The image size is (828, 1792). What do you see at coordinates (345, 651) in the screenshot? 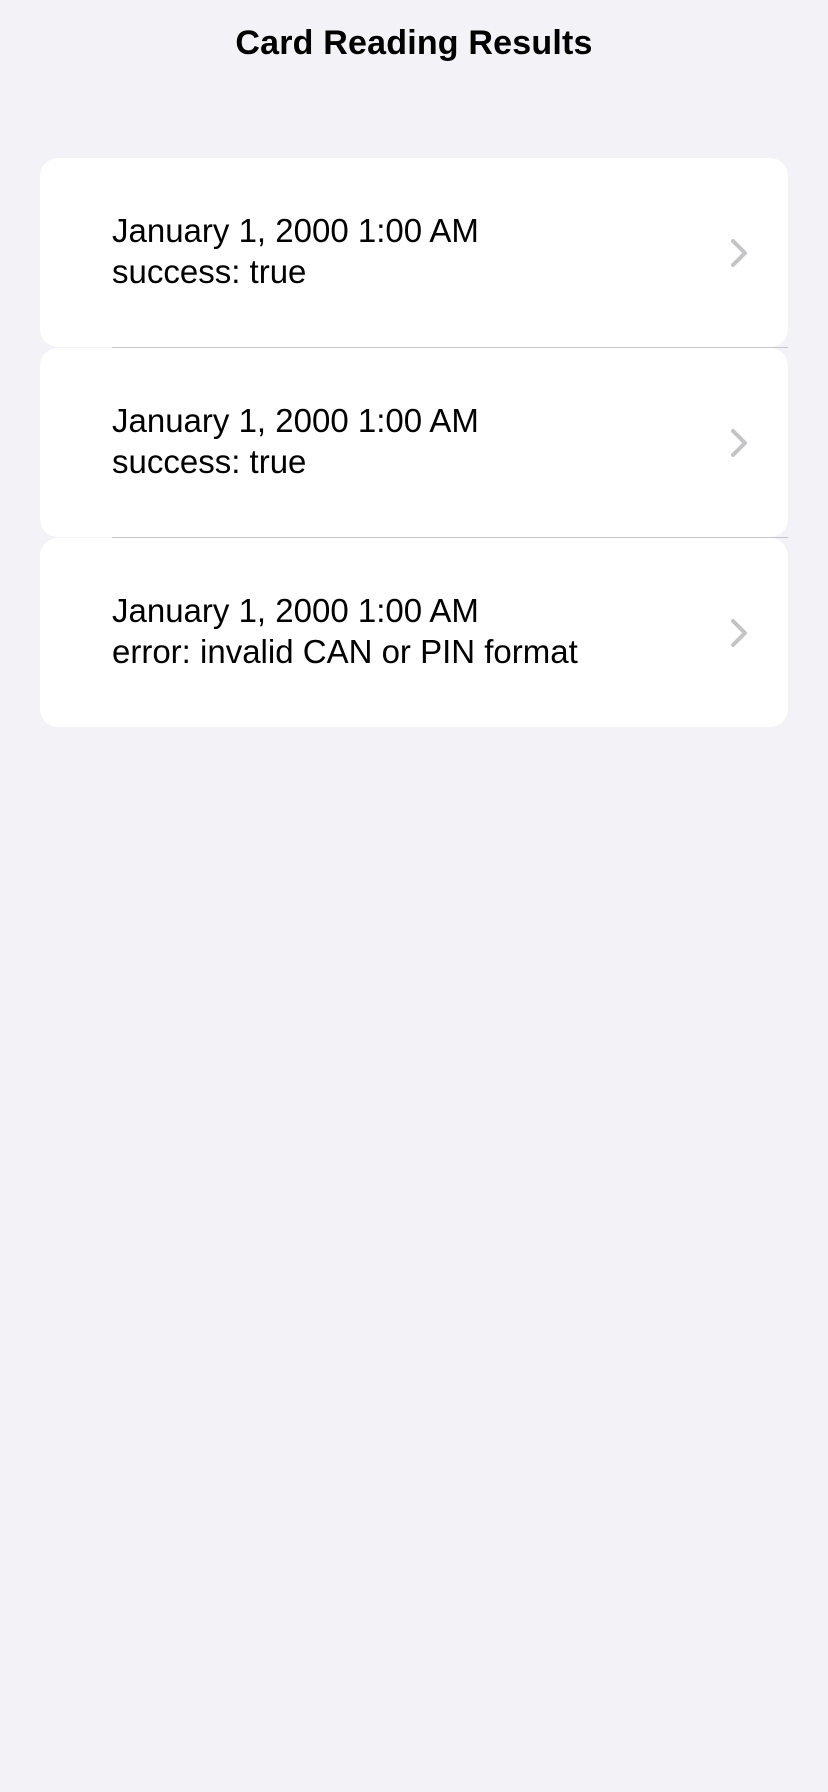
I see `result-status: error: invalid CAN or PIN format` at bounding box center [345, 651].